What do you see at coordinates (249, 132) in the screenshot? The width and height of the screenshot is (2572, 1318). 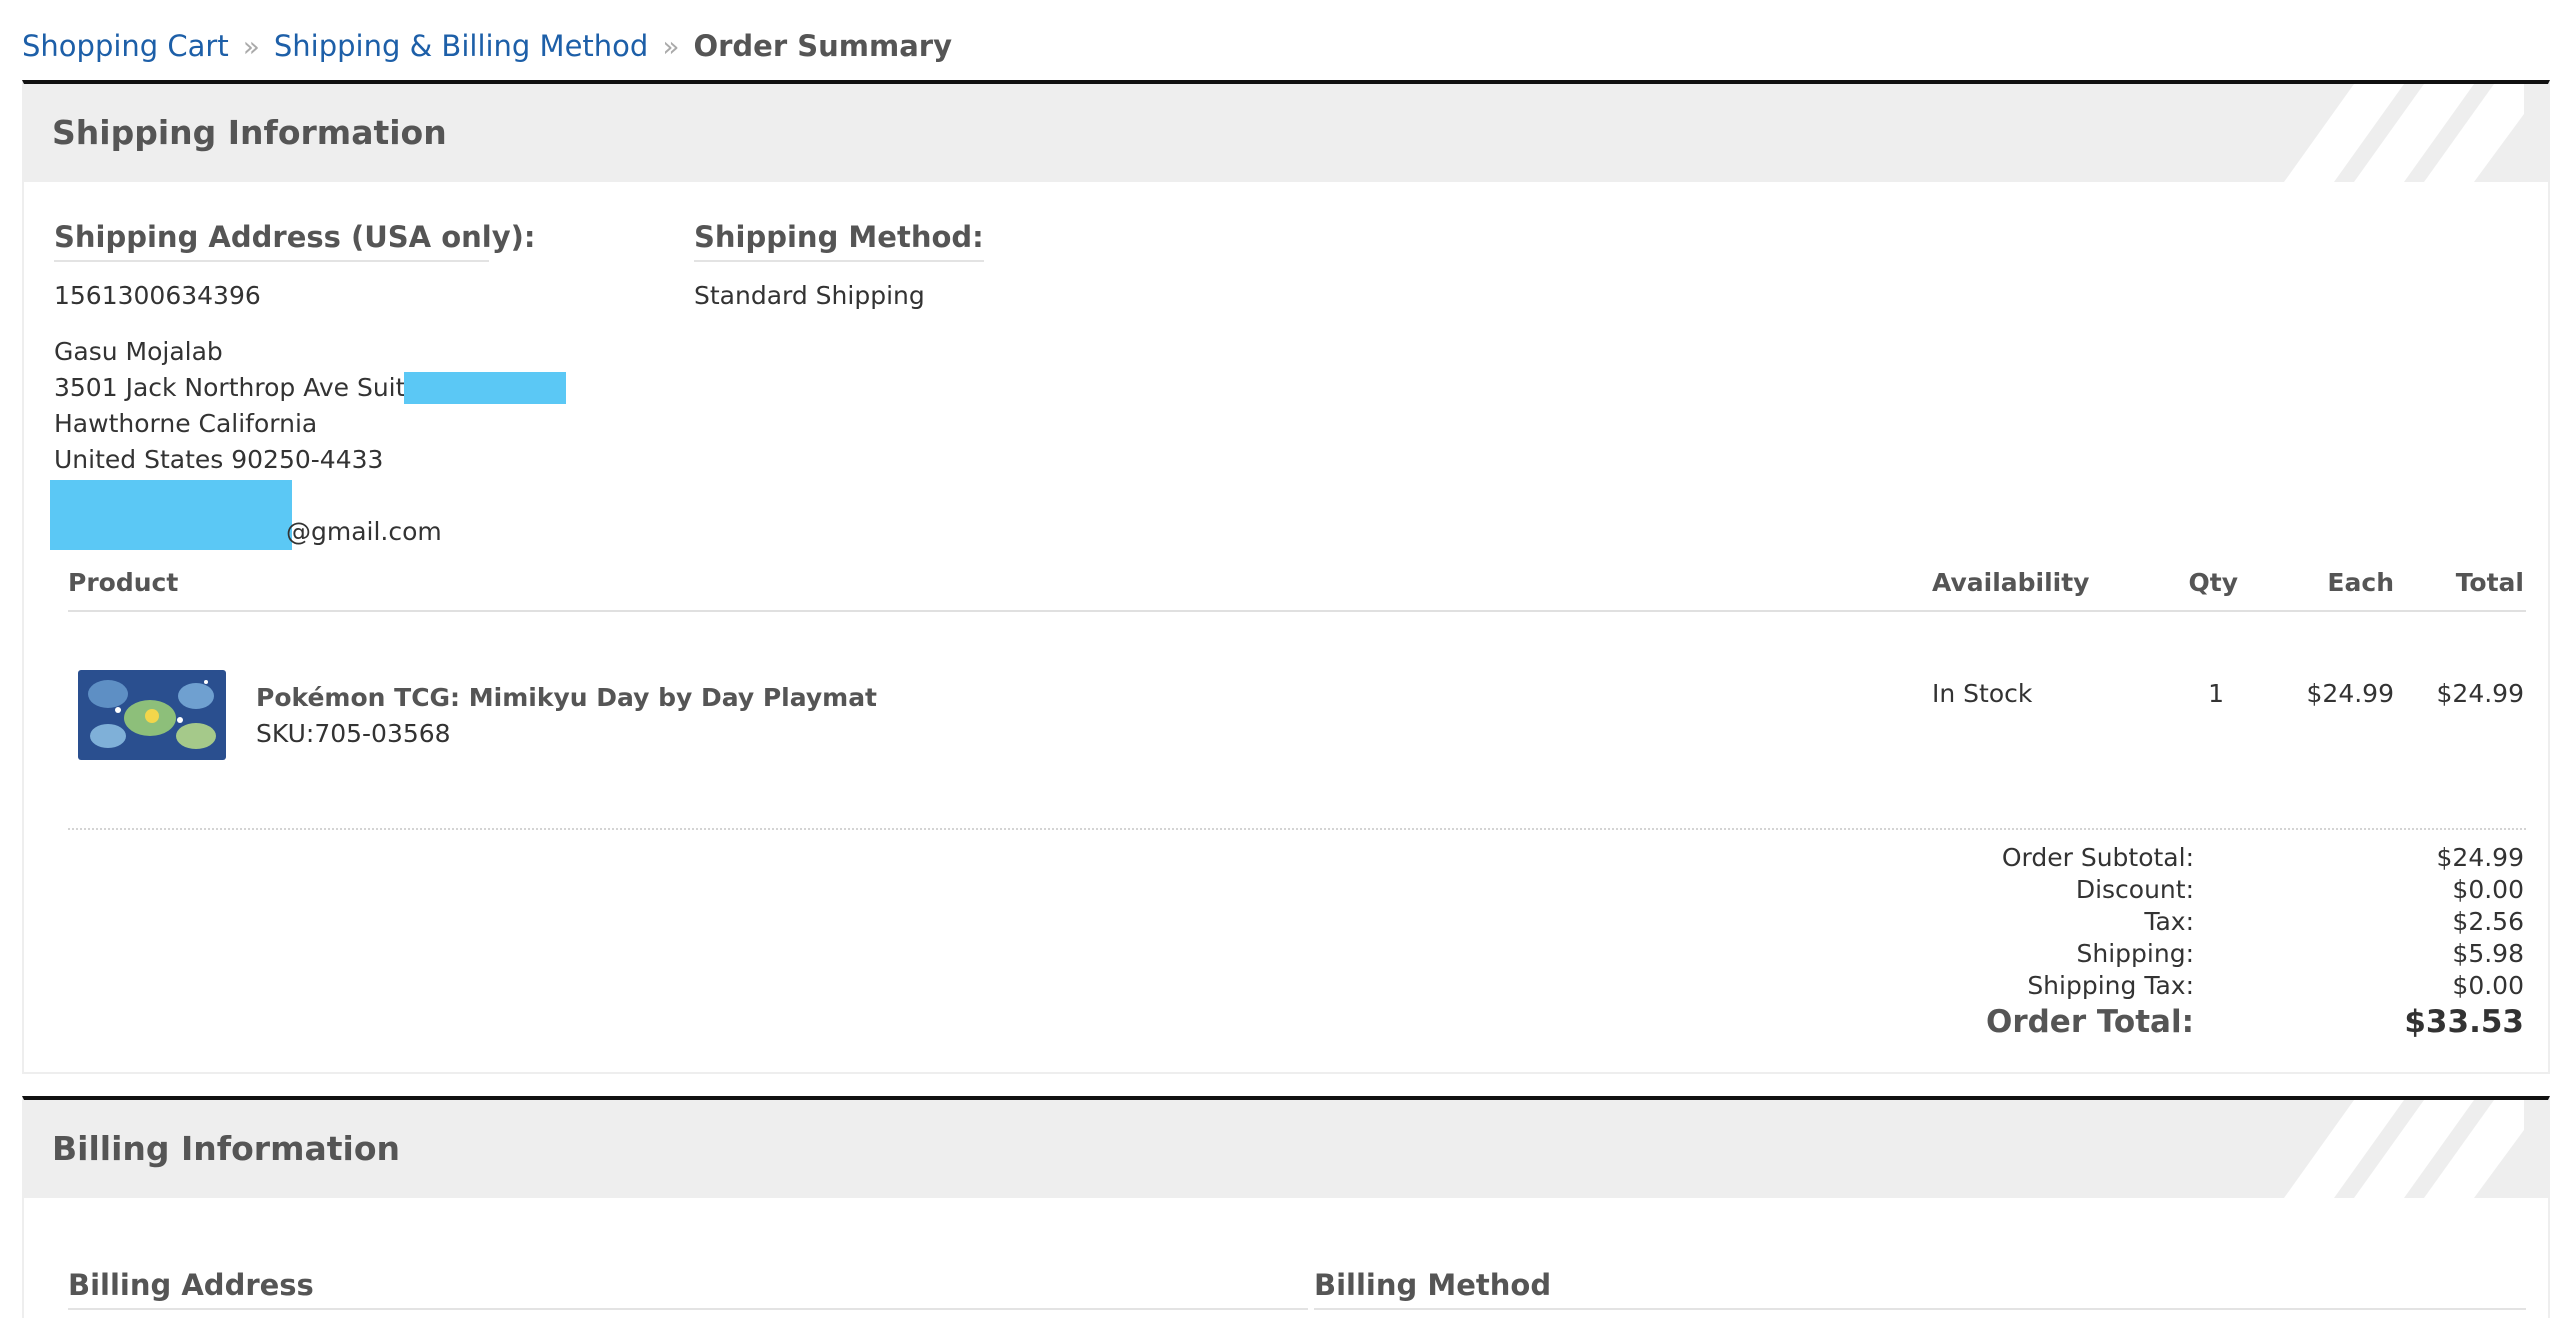 I see `shipping-panel-title: Shipping Information` at bounding box center [249, 132].